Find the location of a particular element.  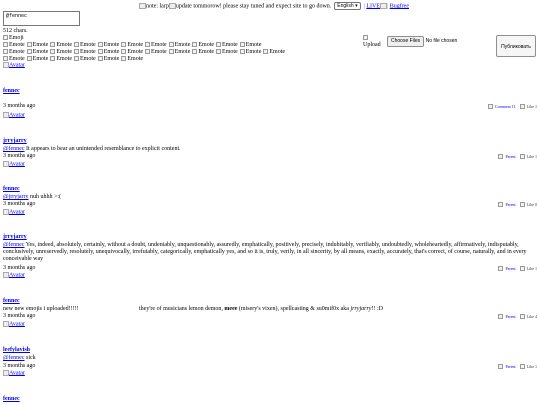

comment-actions: Comment 11 Like 1 is located at coordinates (510, 107).